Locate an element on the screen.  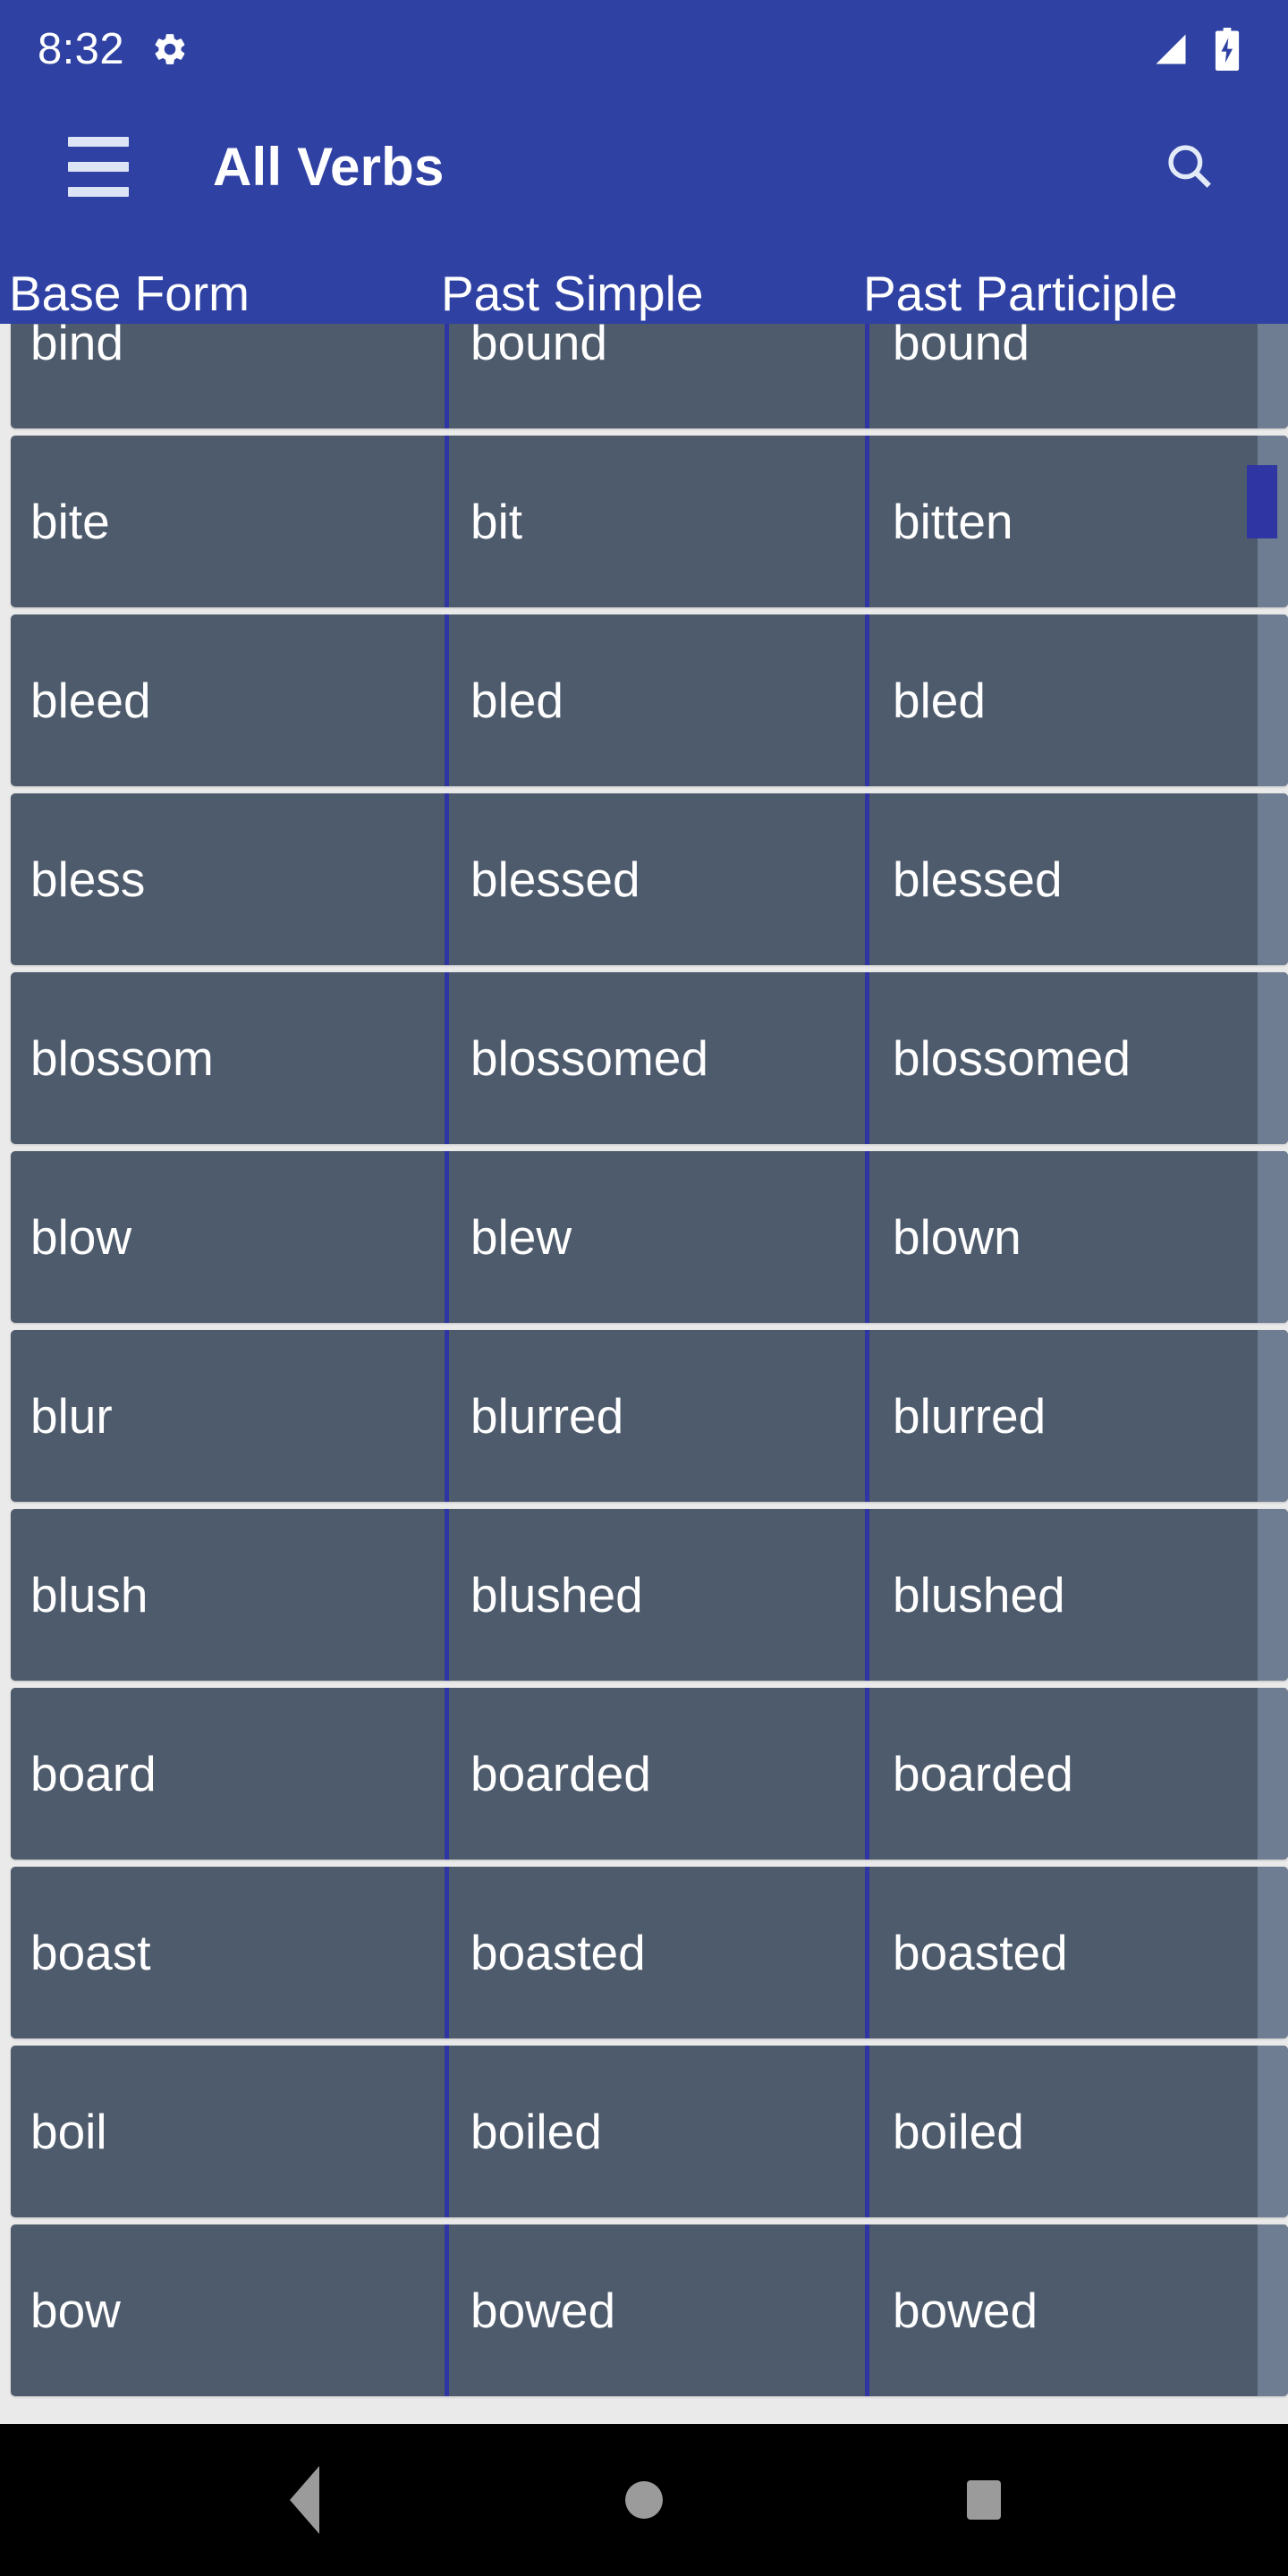
table-cell: blush is located at coordinates (89, 1594).